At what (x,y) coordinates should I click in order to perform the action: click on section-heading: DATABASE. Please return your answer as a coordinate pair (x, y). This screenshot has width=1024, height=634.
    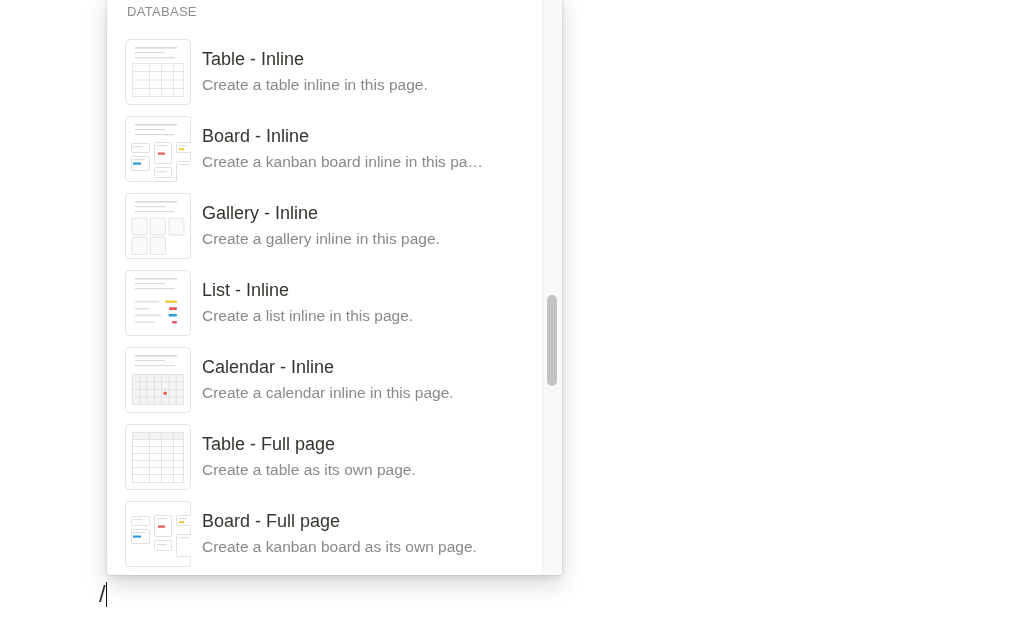
    Looking at the image, I should click on (162, 12).